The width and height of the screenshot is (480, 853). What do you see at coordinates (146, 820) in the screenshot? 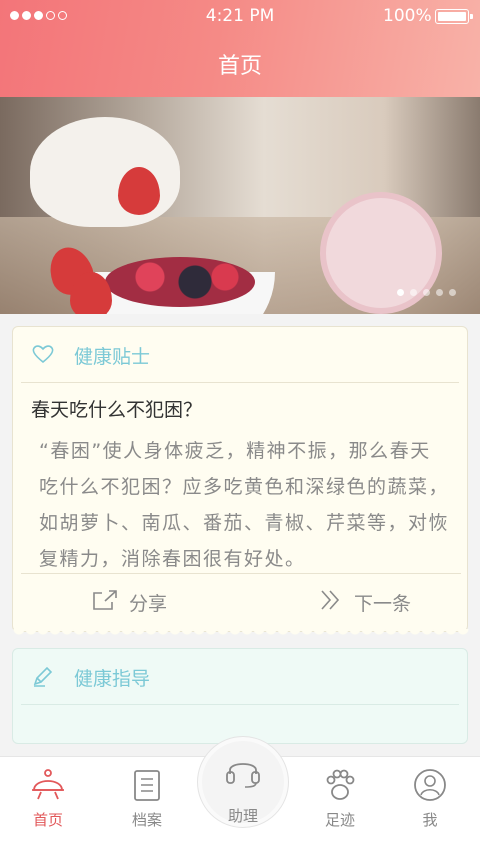
I see `tab-records-label: 档案` at bounding box center [146, 820].